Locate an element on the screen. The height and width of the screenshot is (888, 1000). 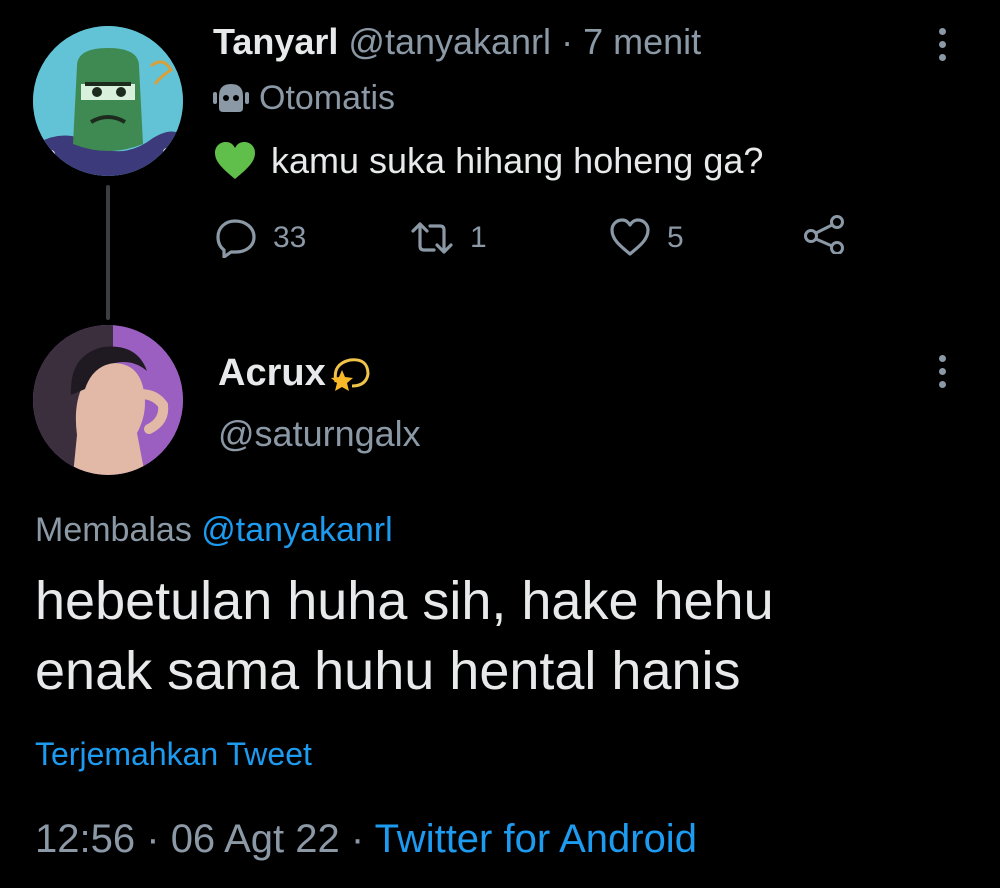
share-icon is located at coordinates (824, 234).